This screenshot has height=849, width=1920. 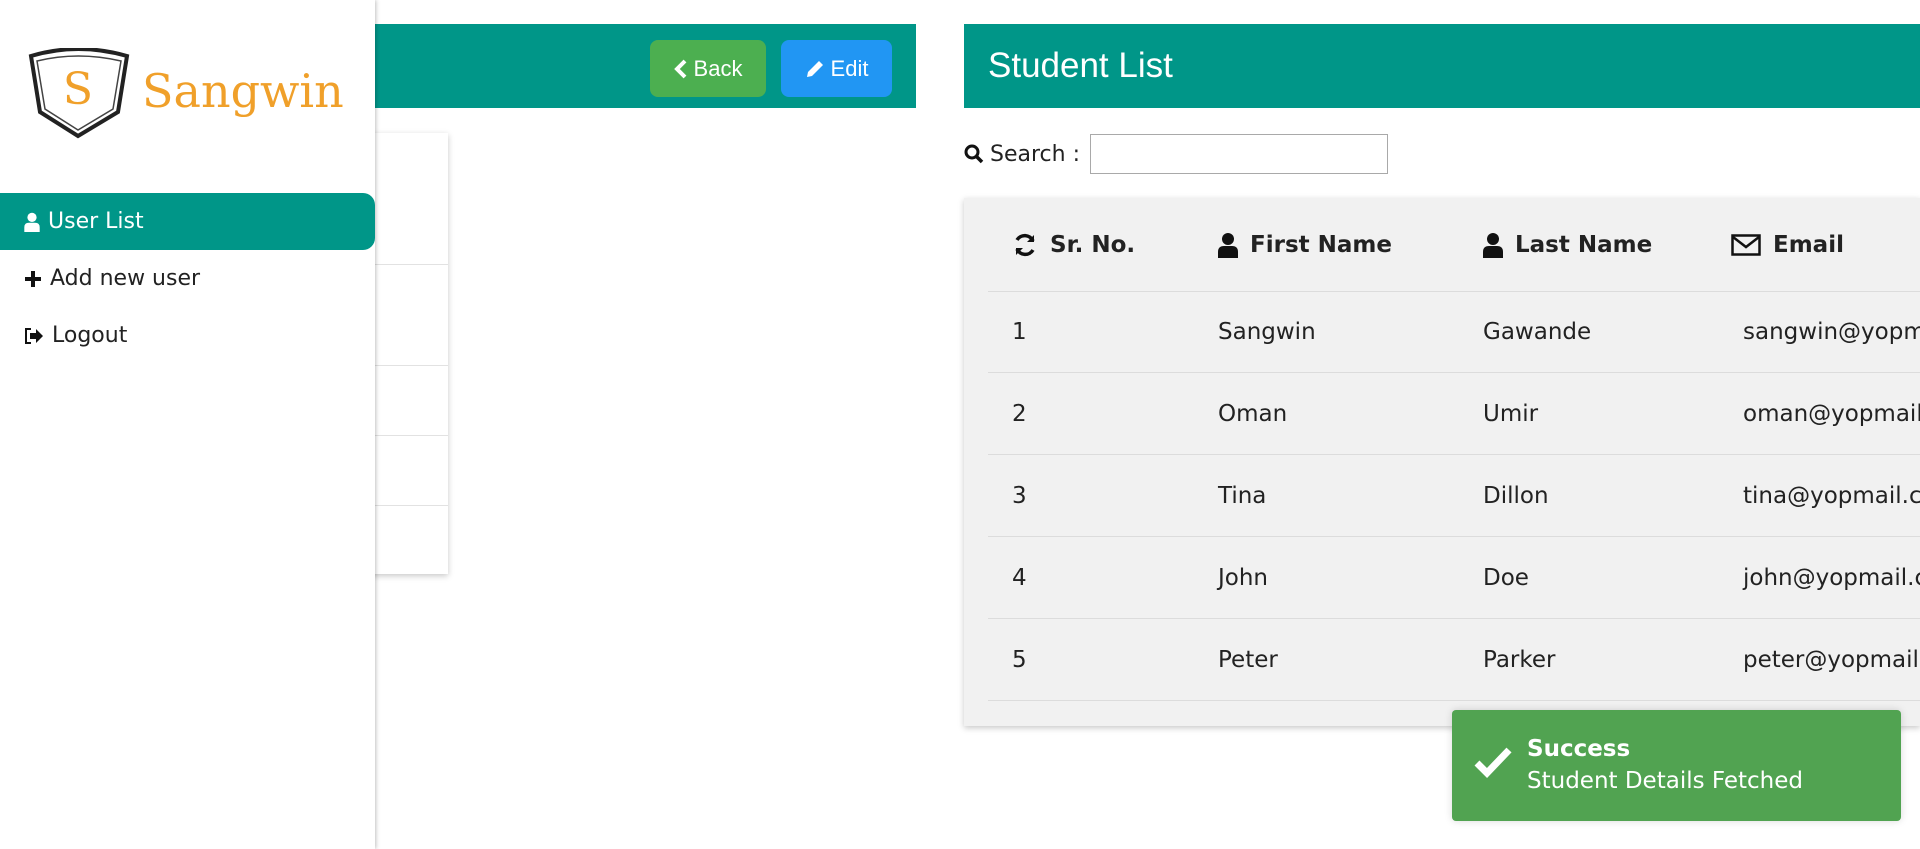 I want to click on back-button-label: Back, so click(x=718, y=68).